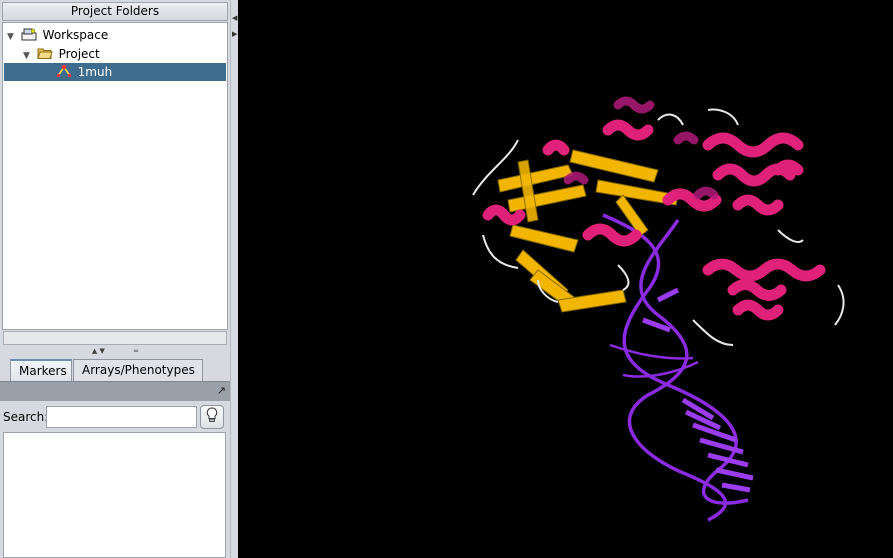  I want to click on search-input, so click(121, 417).